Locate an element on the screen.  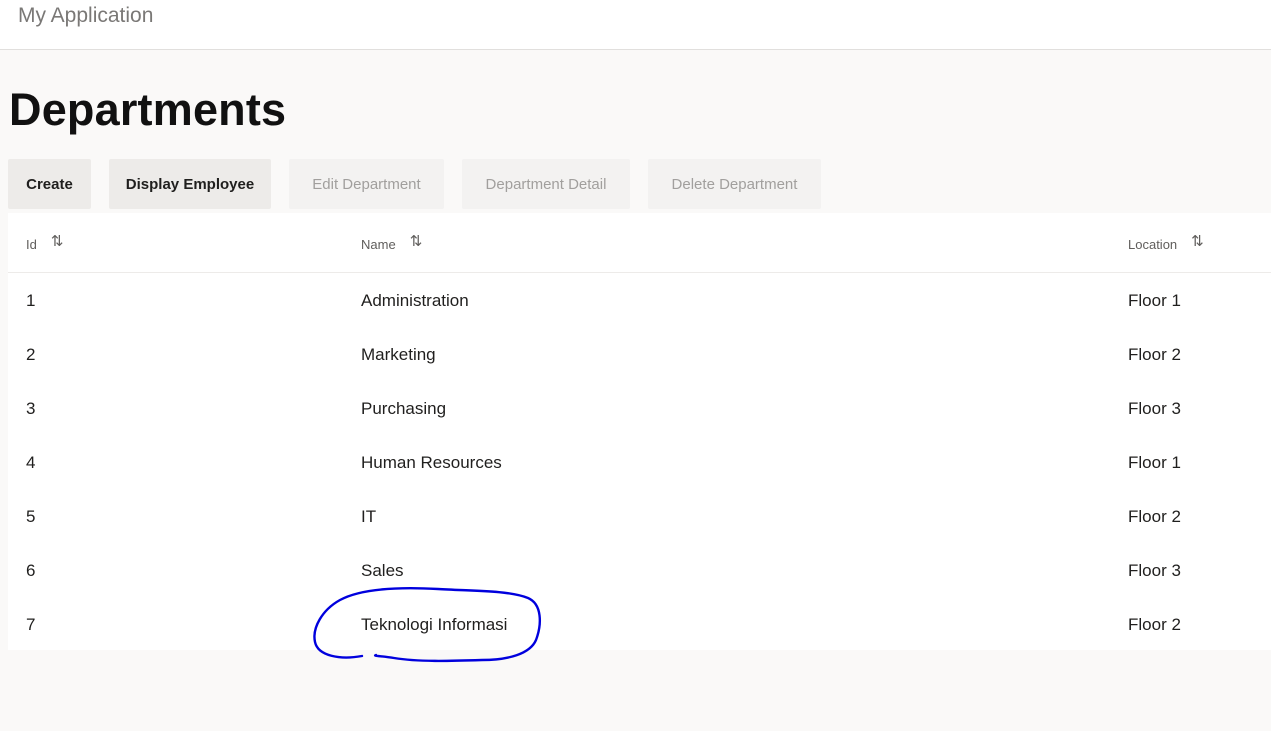
table-row: 3 Purchasing Floor 3 is located at coordinates (639, 408).